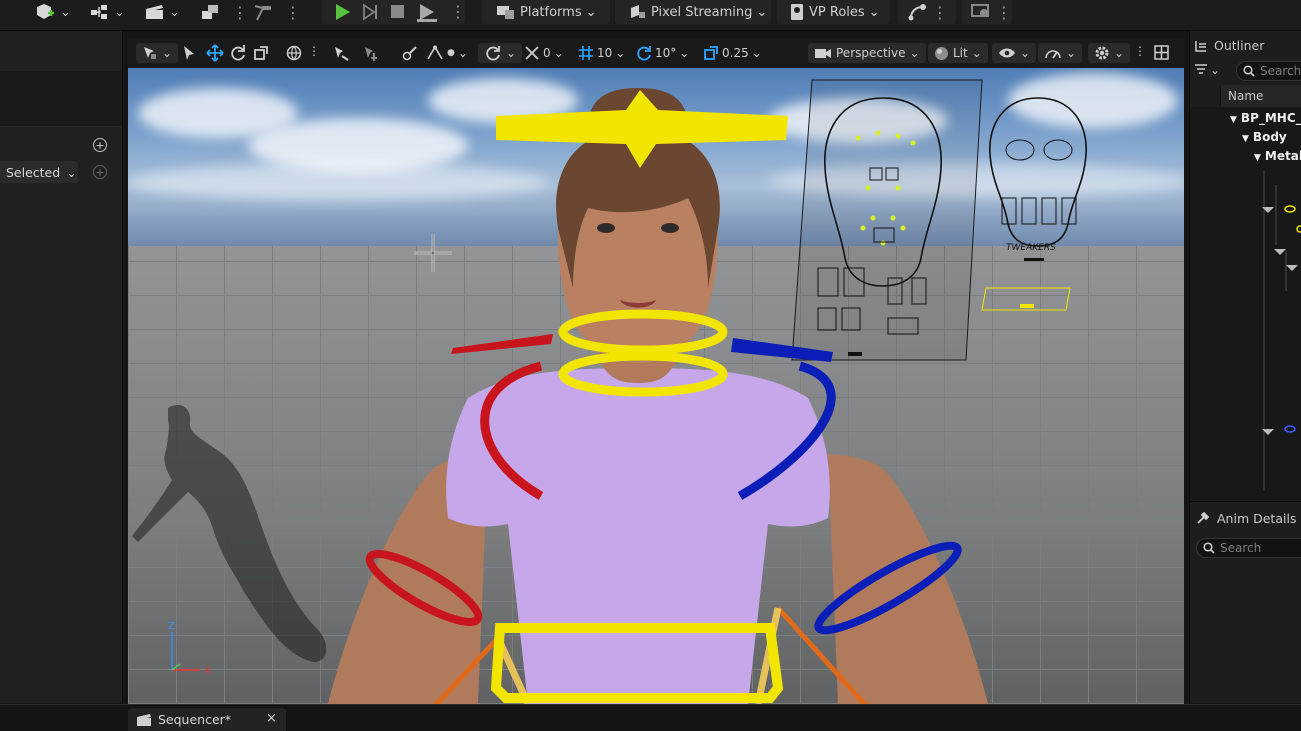 The width and height of the screenshot is (1301, 731). What do you see at coordinates (837, 12) in the screenshot?
I see `vp-roles-label: VP Roles` at bounding box center [837, 12].